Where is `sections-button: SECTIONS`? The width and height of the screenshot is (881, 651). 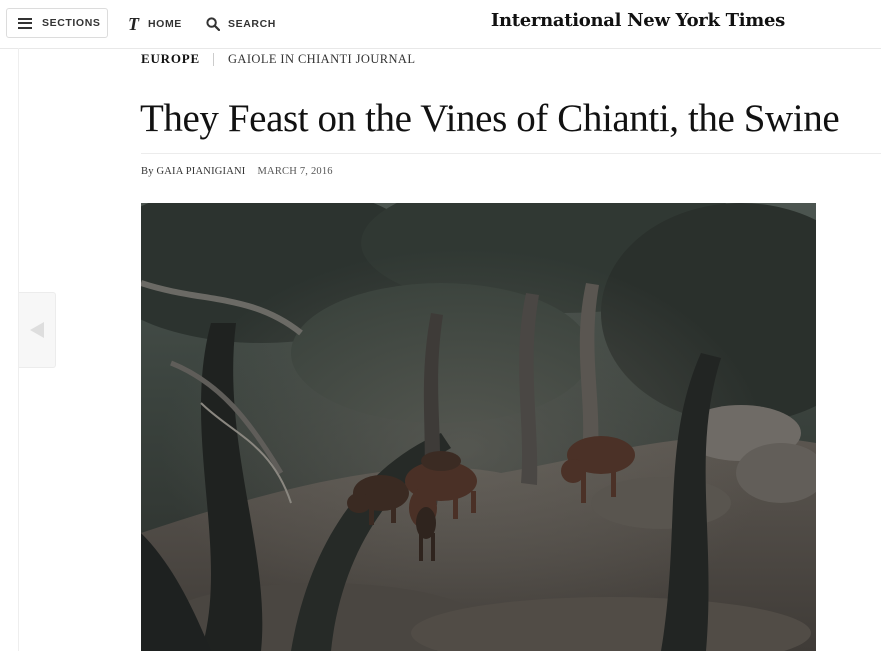
sections-button: SECTIONS is located at coordinates (57, 23).